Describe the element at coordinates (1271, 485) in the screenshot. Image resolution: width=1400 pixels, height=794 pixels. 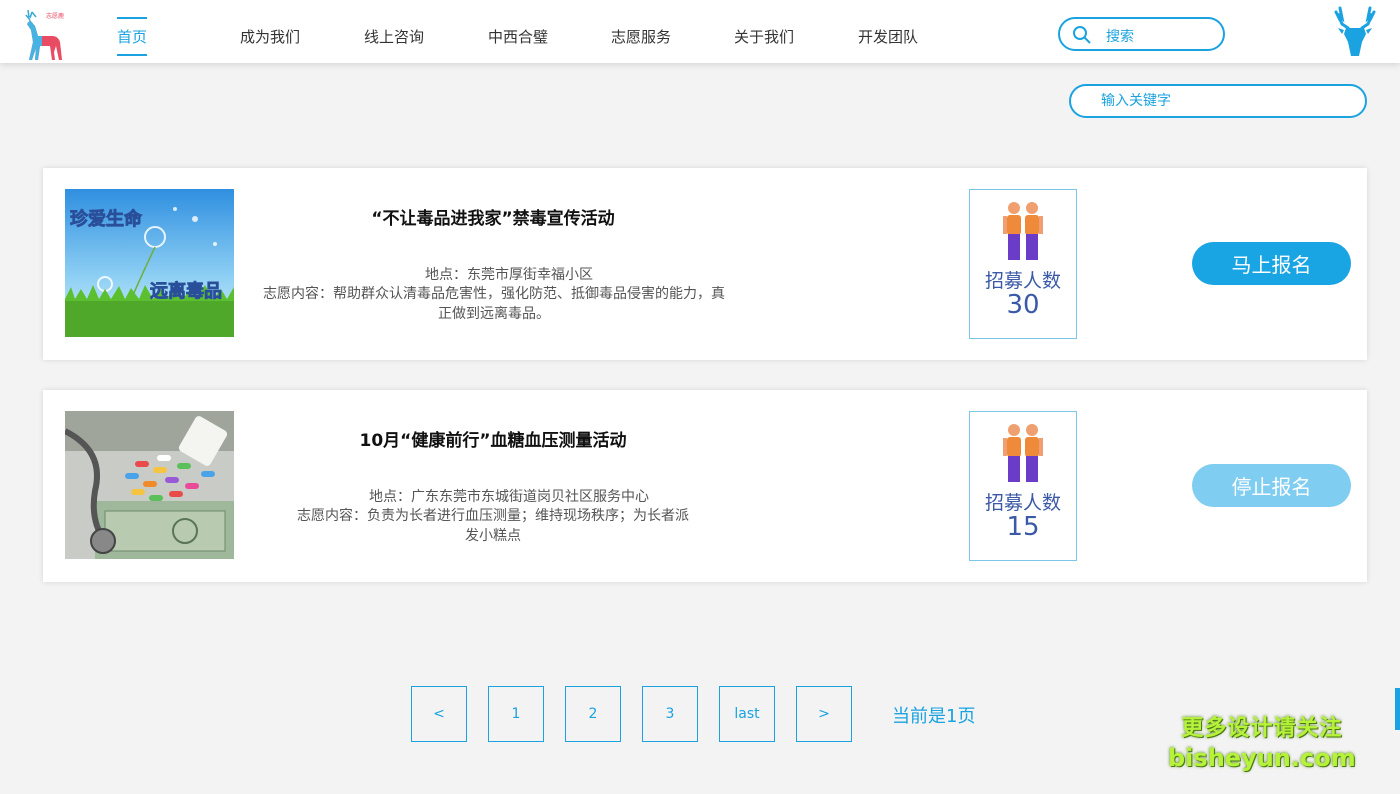
I see `registration-closed-button: 停止报名` at that location.